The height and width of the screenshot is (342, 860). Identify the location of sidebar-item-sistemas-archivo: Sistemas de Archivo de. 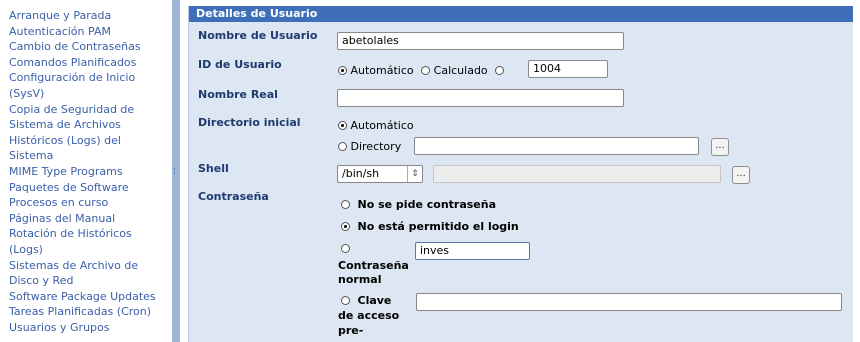
(84, 266).